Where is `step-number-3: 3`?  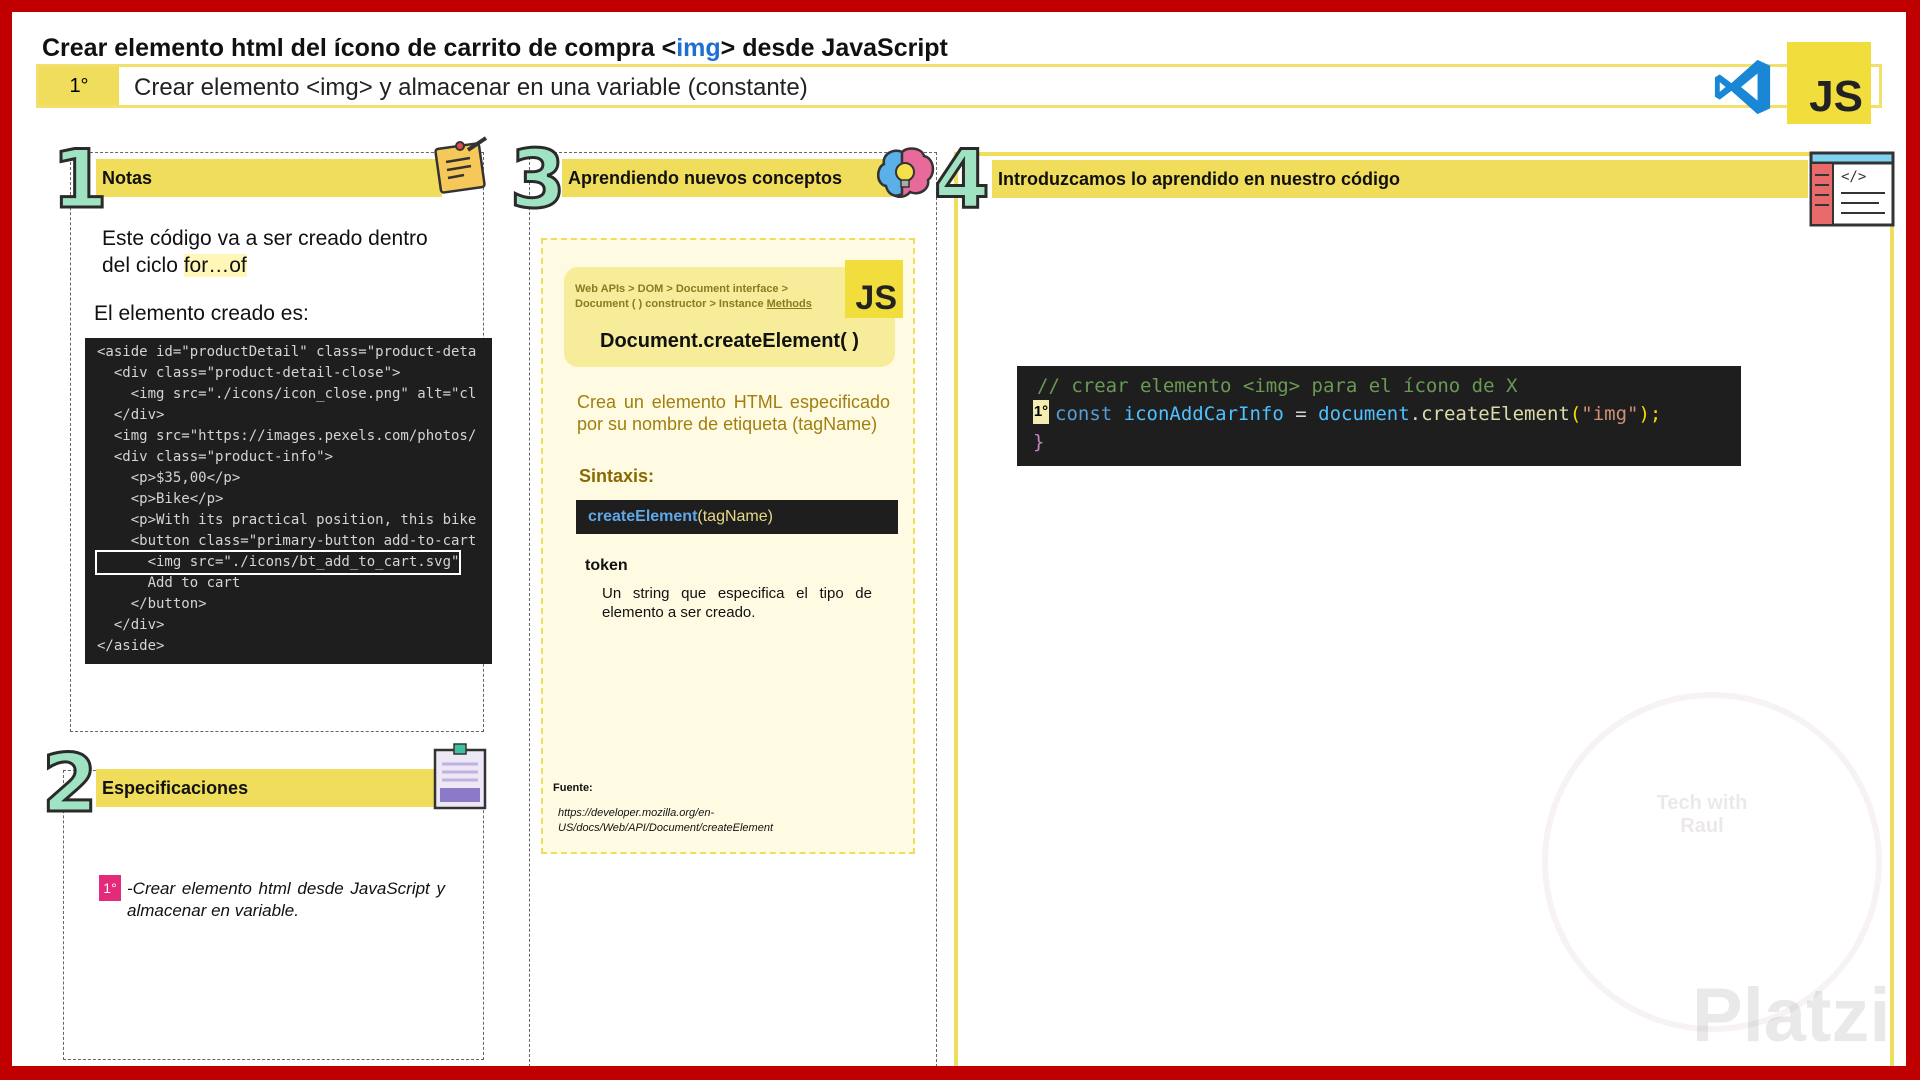
step-number-3: 3 is located at coordinates (538, 179).